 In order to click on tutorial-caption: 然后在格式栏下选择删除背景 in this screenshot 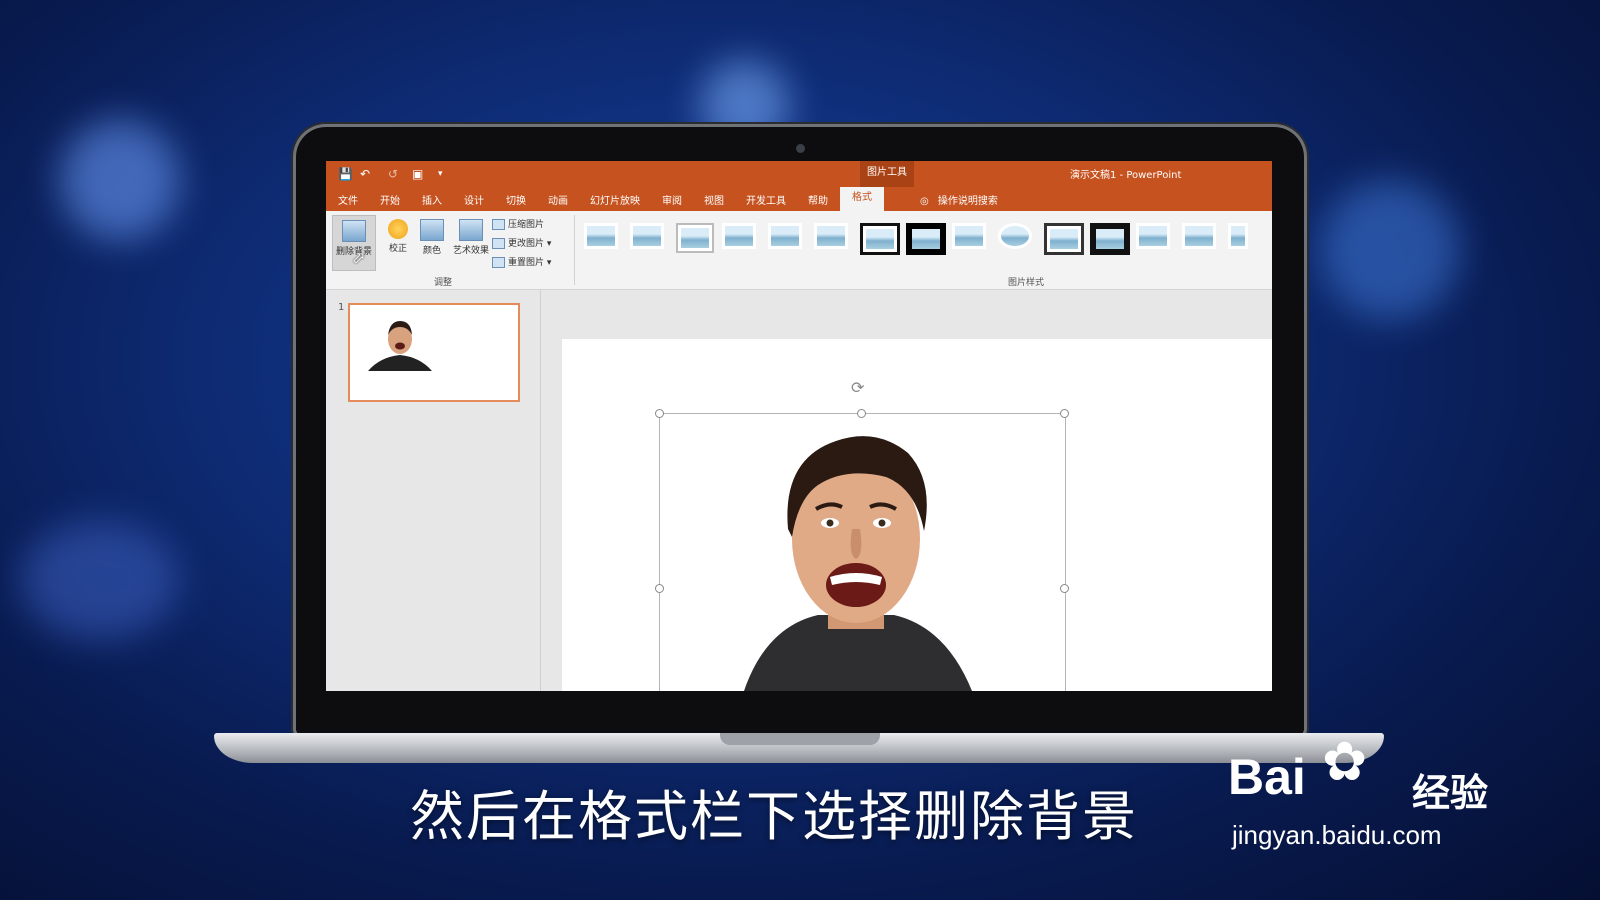, I will do `click(774, 816)`.